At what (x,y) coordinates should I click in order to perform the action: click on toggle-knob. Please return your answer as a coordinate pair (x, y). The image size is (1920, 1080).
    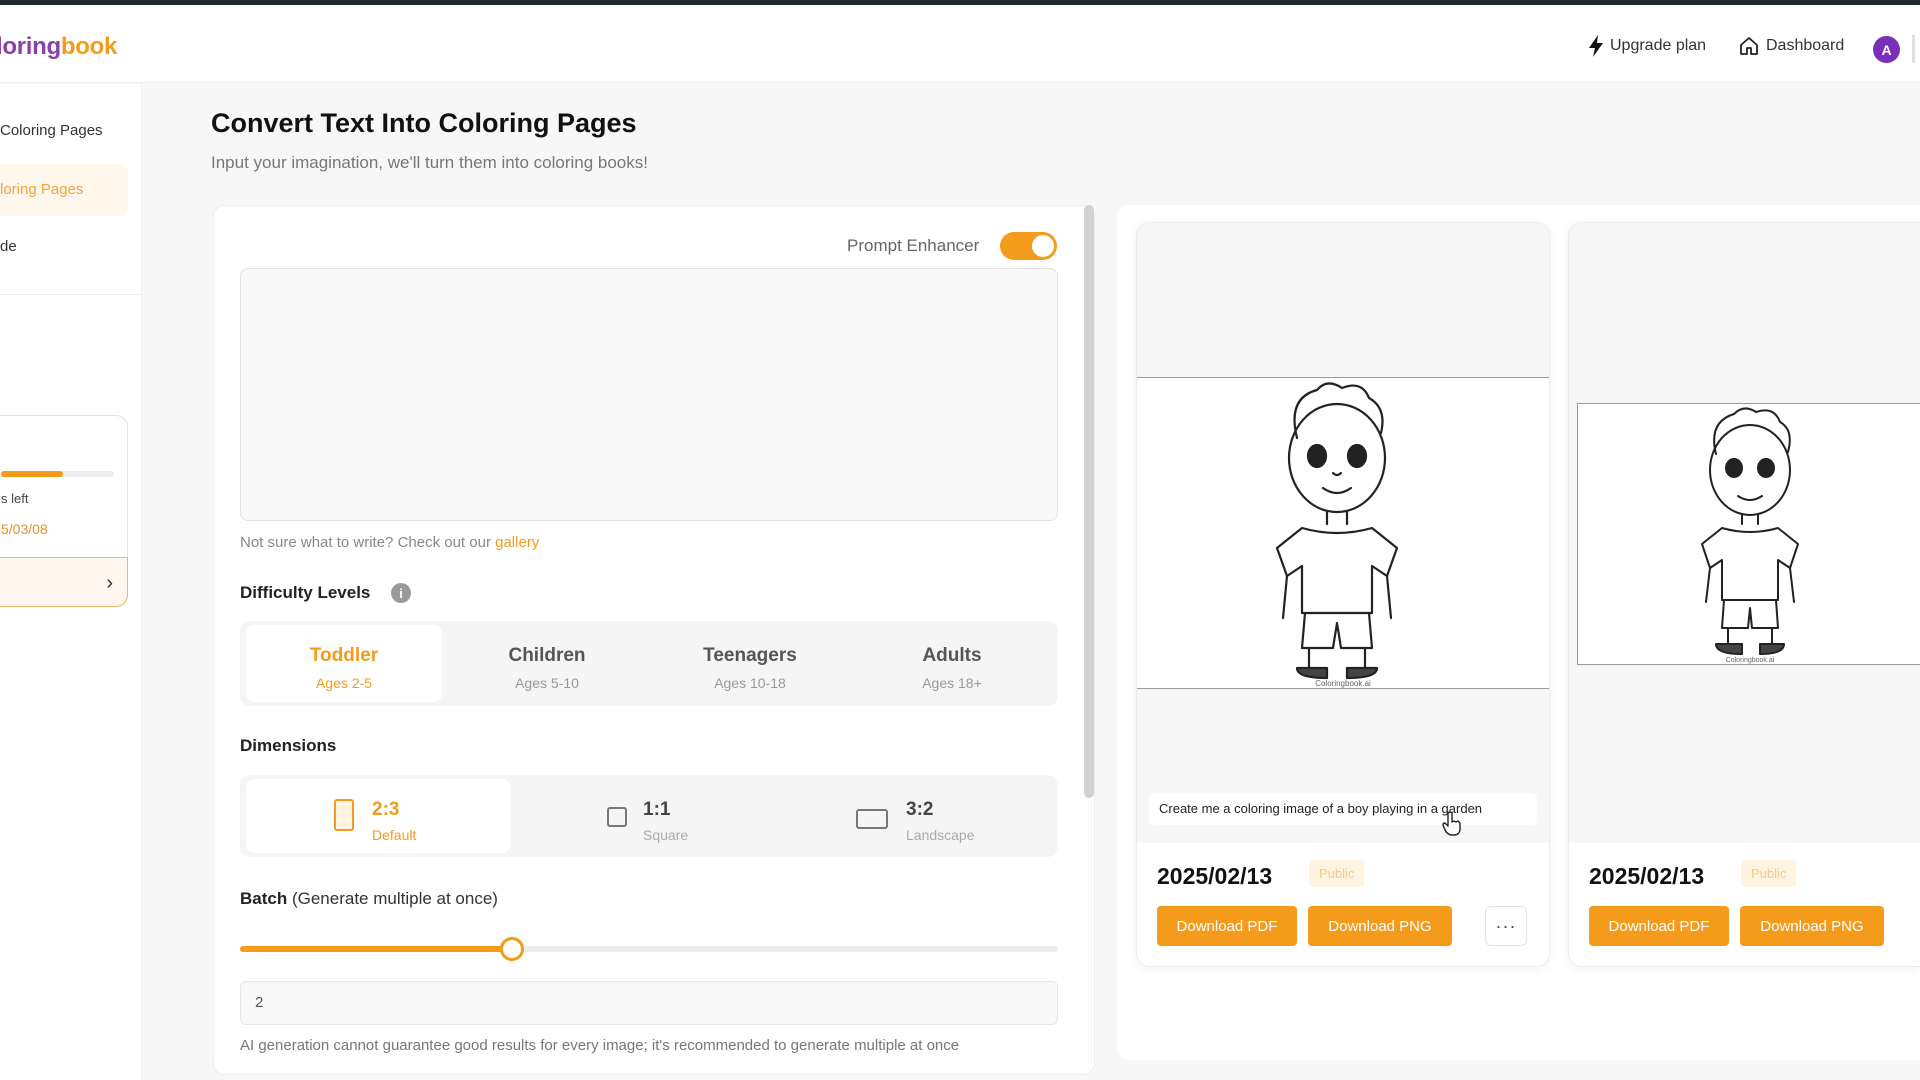
    Looking at the image, I should click on (1043, 246).